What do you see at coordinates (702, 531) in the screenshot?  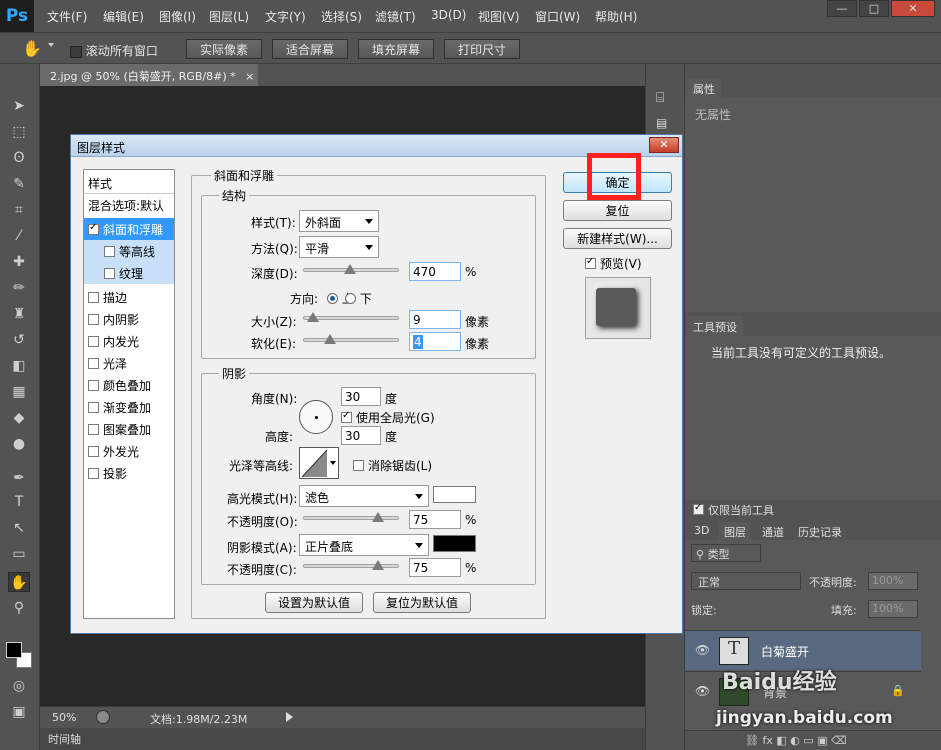 I see `layer-panel-tab: 3D` at bounding box center [702, 531].